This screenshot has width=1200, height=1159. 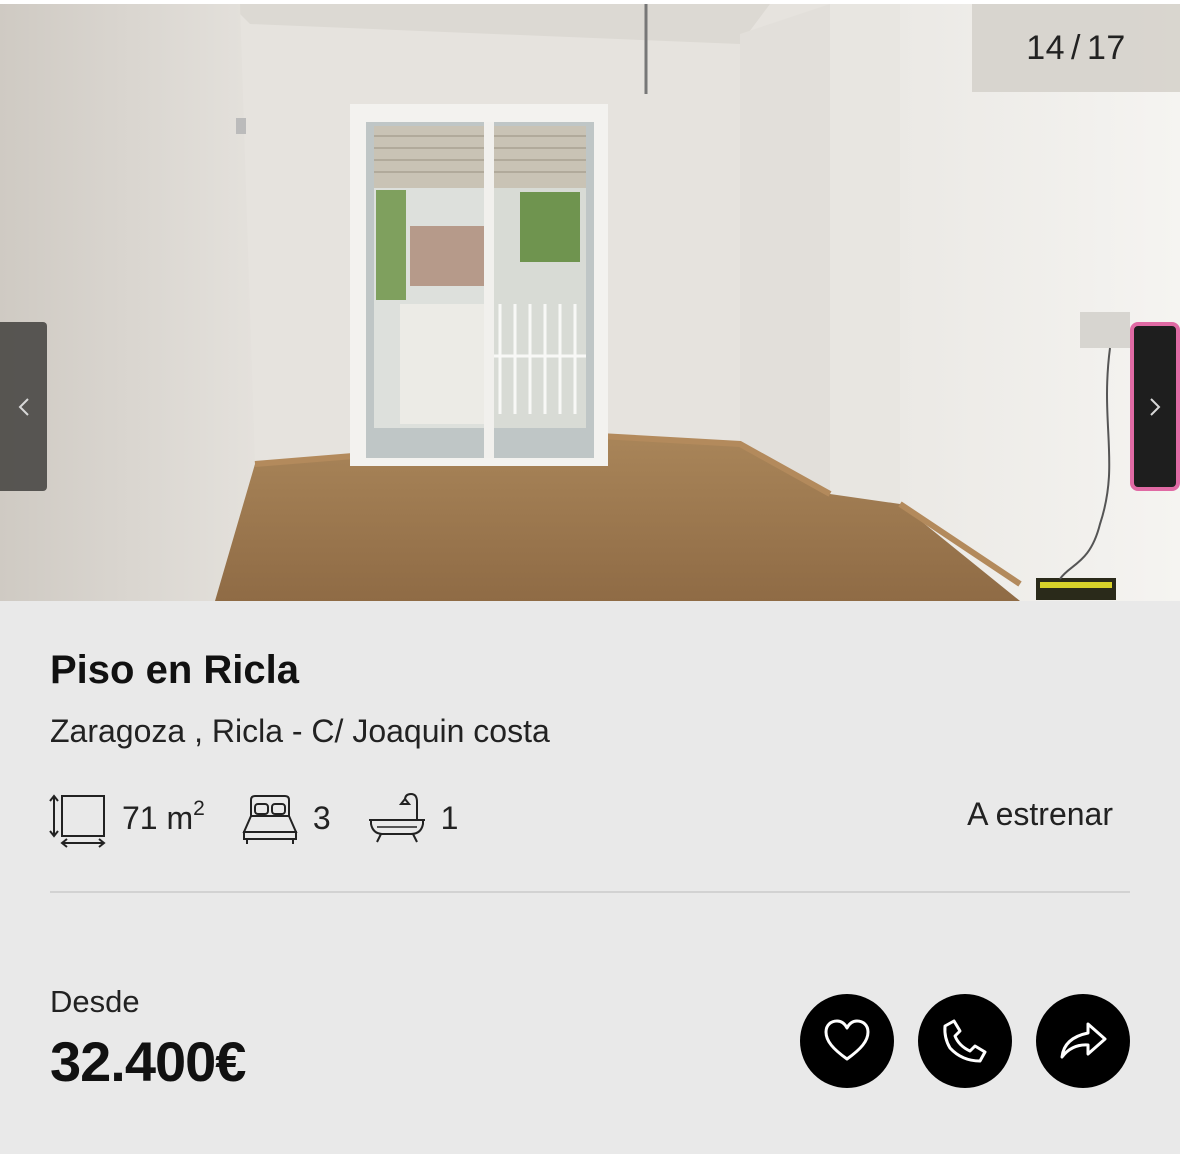 I want to click on call-button, so click(x=965, y=1041).